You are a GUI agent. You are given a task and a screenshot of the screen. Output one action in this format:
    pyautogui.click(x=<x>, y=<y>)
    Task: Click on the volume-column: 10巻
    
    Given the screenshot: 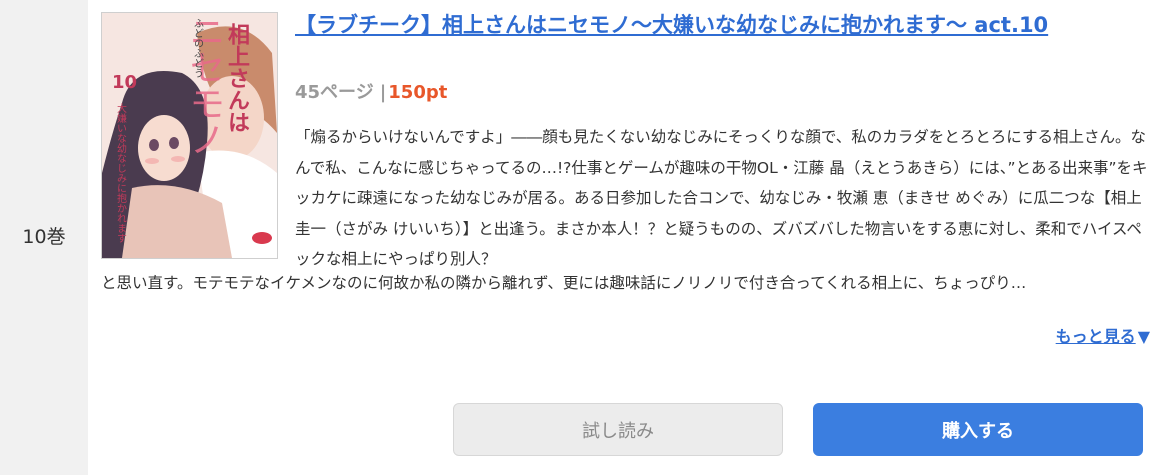 What is the action you would take?
    pyautogui.click(x=44, y=237)
    